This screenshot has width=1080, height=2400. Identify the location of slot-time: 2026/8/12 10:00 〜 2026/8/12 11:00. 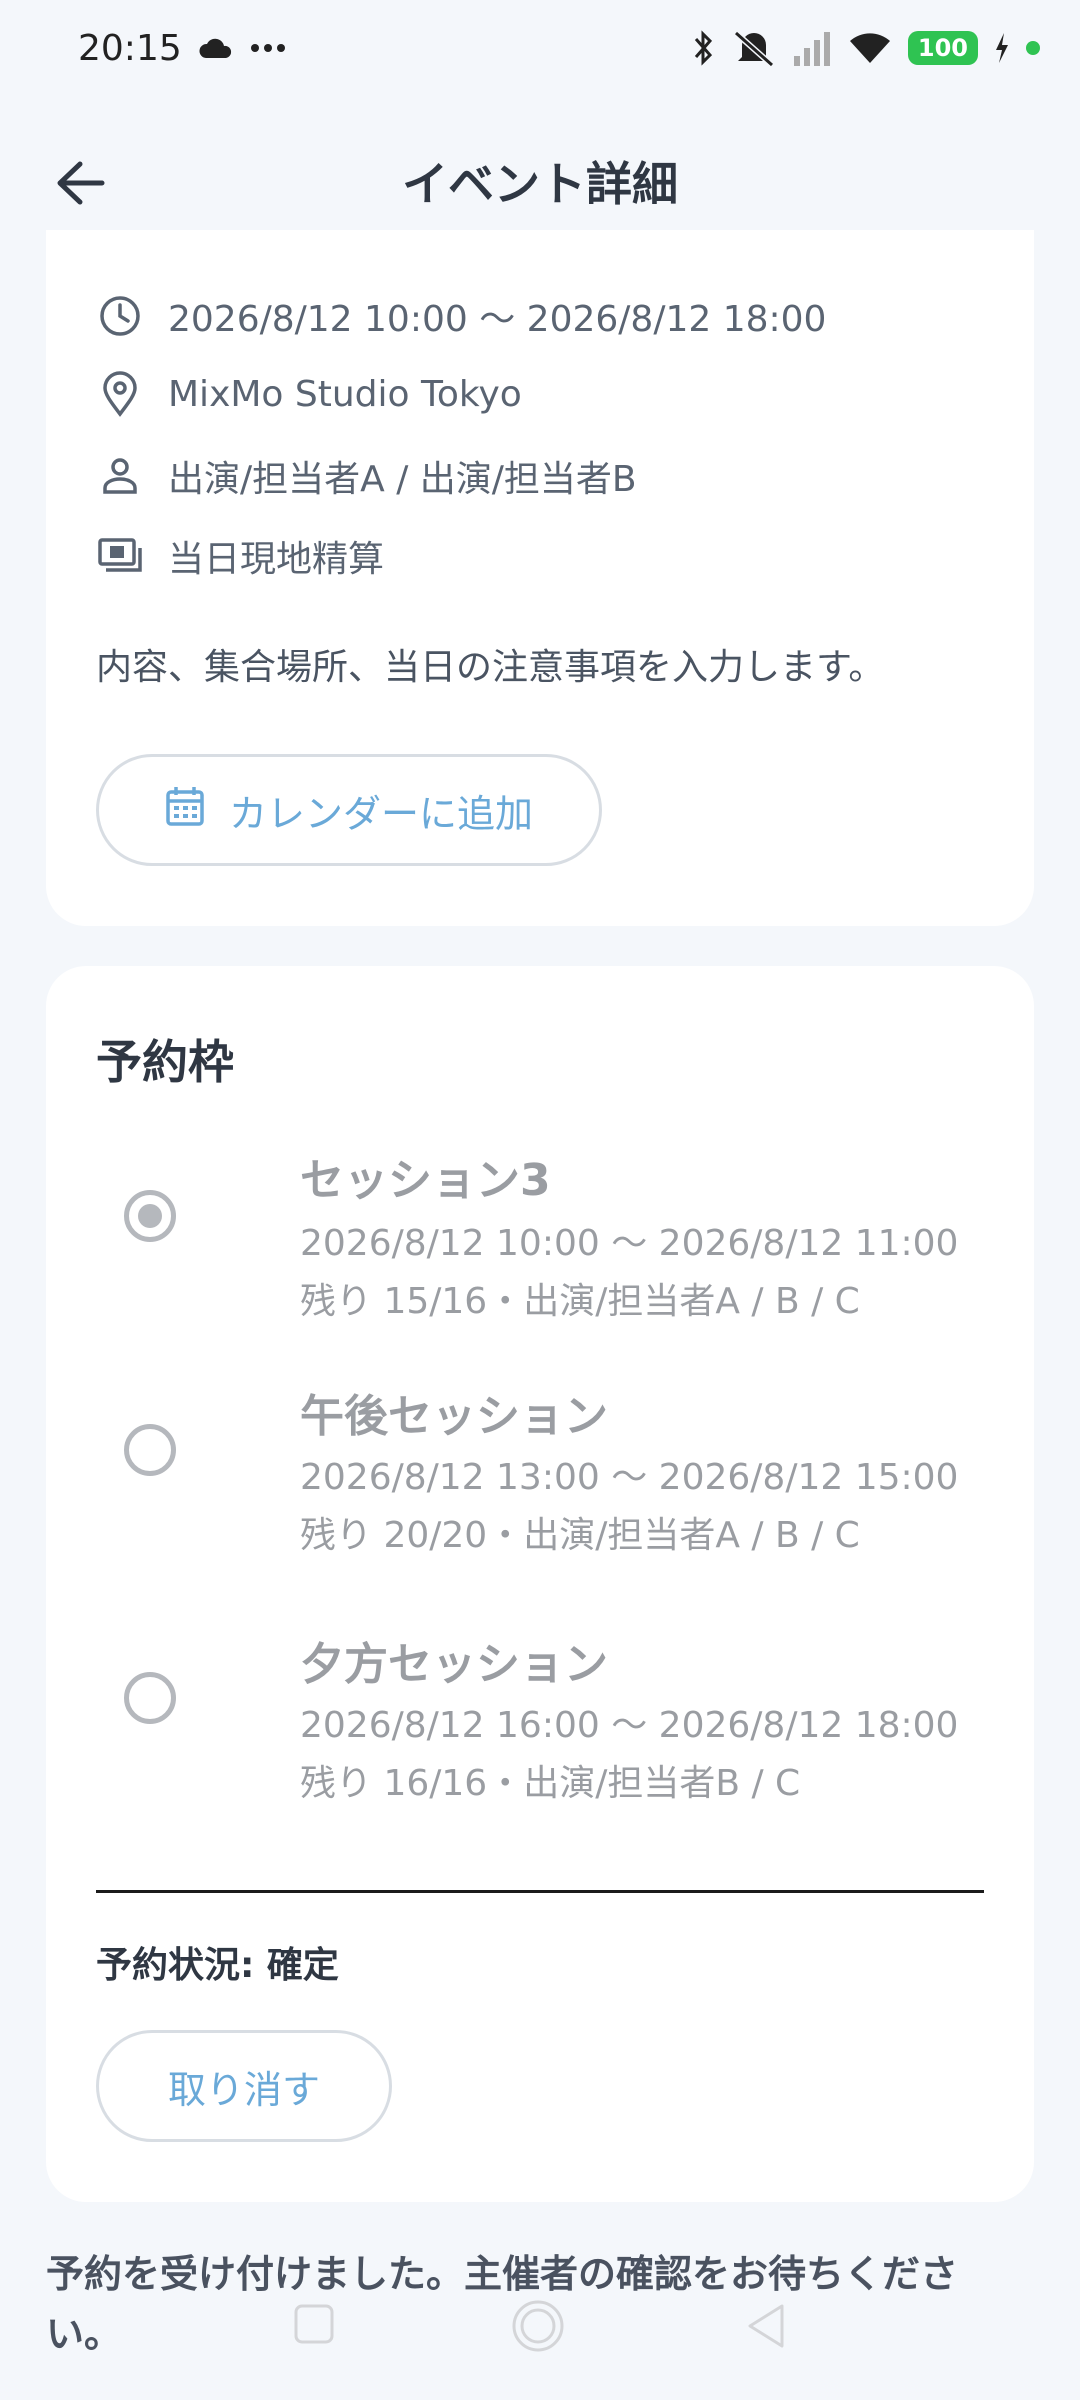
(629, 1243).